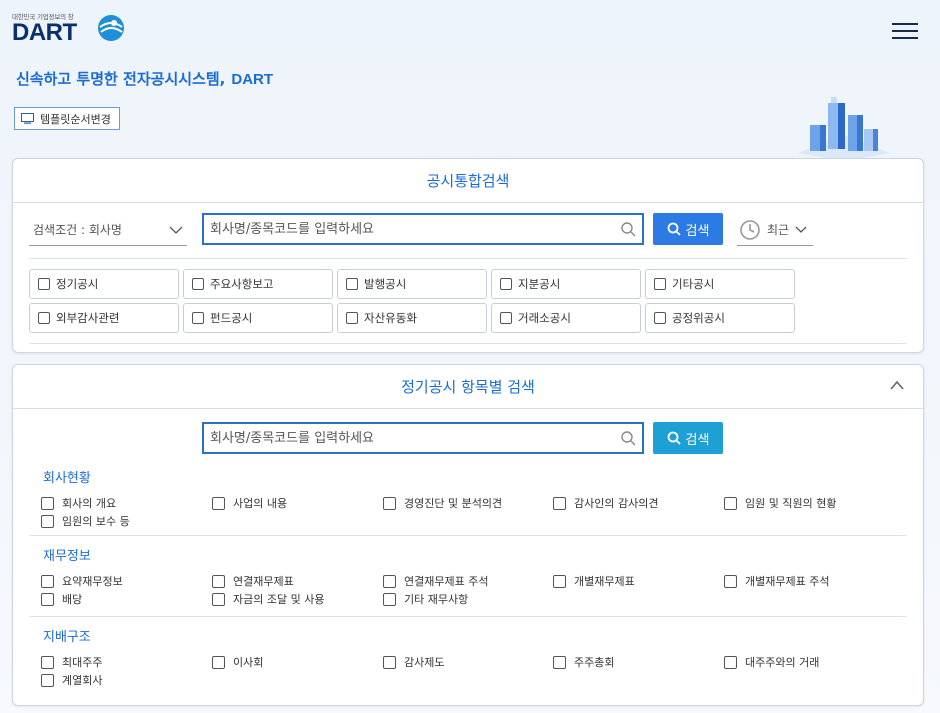  I want to click on type-major-report: 주요사항보고, so click(258, 284).